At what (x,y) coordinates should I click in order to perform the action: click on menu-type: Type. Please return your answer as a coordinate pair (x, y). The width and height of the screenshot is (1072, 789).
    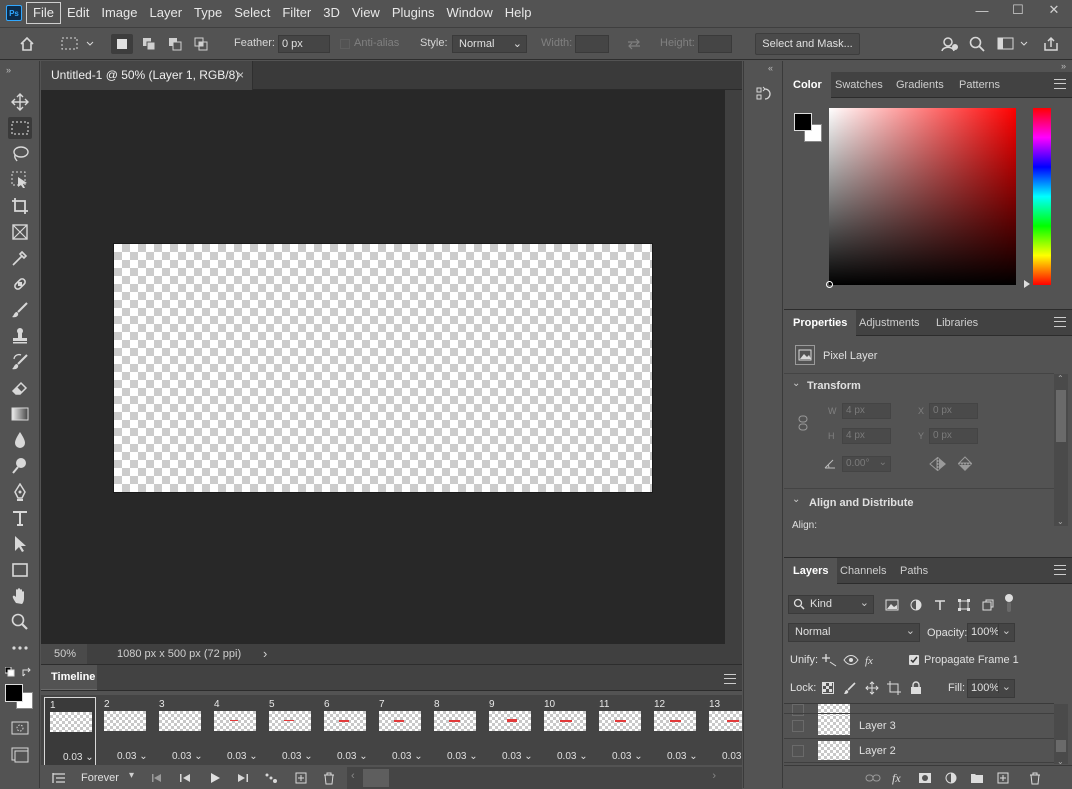
    Looking at the image, I should click on (208, 13).